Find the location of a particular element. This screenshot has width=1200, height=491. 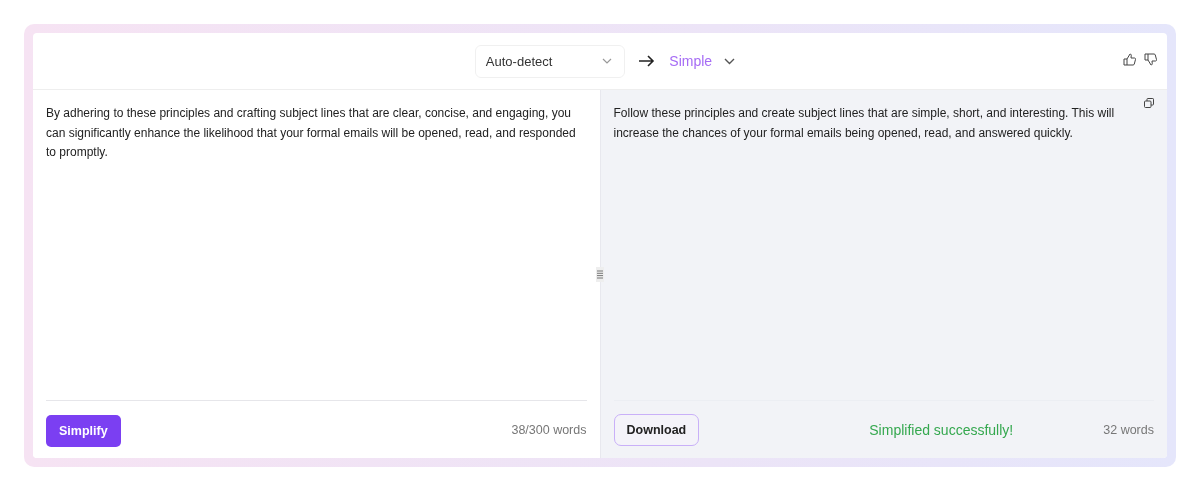

drag-handle-icon is located at coordinates (600, 274).